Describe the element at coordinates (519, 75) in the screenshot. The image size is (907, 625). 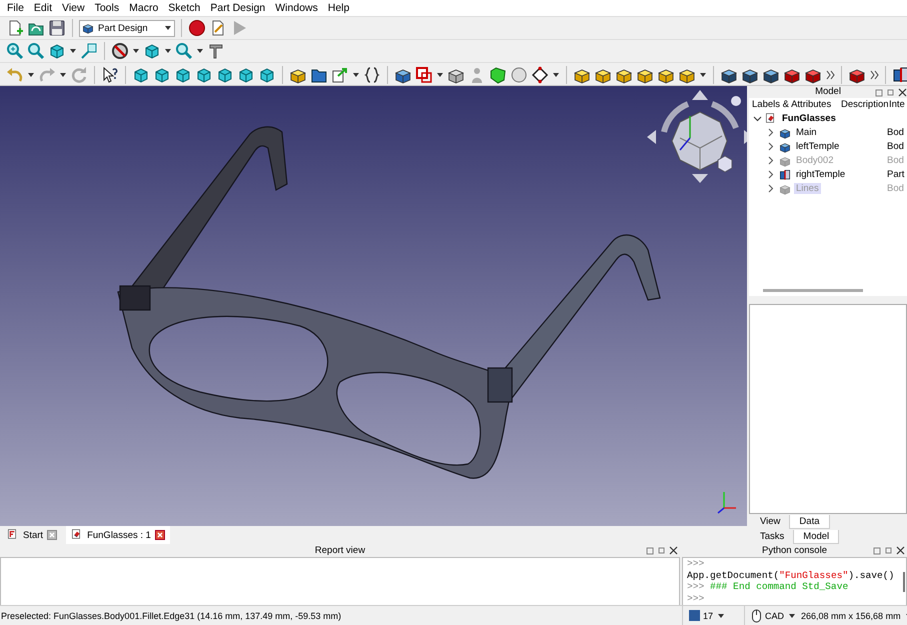
I see `sphere-icon` at that location.